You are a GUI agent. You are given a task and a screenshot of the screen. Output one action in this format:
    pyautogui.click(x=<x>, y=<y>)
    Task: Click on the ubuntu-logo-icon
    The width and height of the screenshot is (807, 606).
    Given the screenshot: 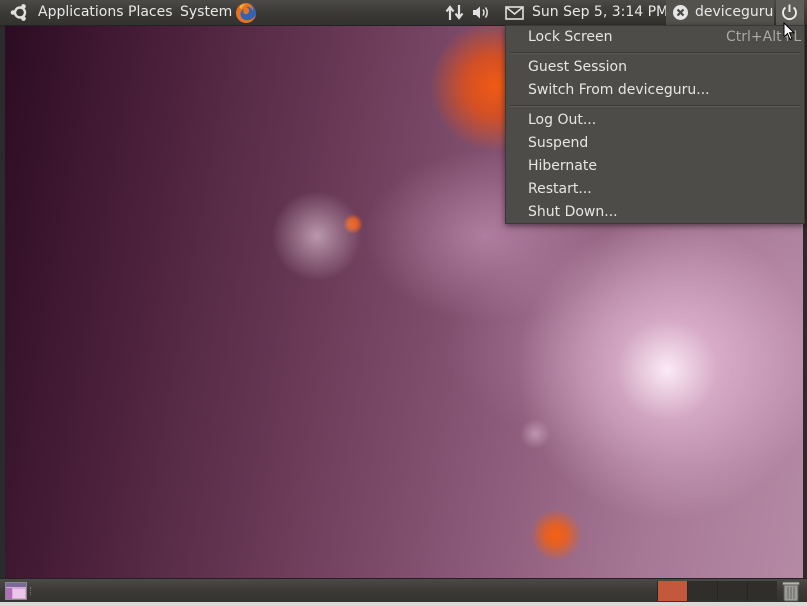 What is the action you would take?
    pyautogui.click(x=20, y=12)
    